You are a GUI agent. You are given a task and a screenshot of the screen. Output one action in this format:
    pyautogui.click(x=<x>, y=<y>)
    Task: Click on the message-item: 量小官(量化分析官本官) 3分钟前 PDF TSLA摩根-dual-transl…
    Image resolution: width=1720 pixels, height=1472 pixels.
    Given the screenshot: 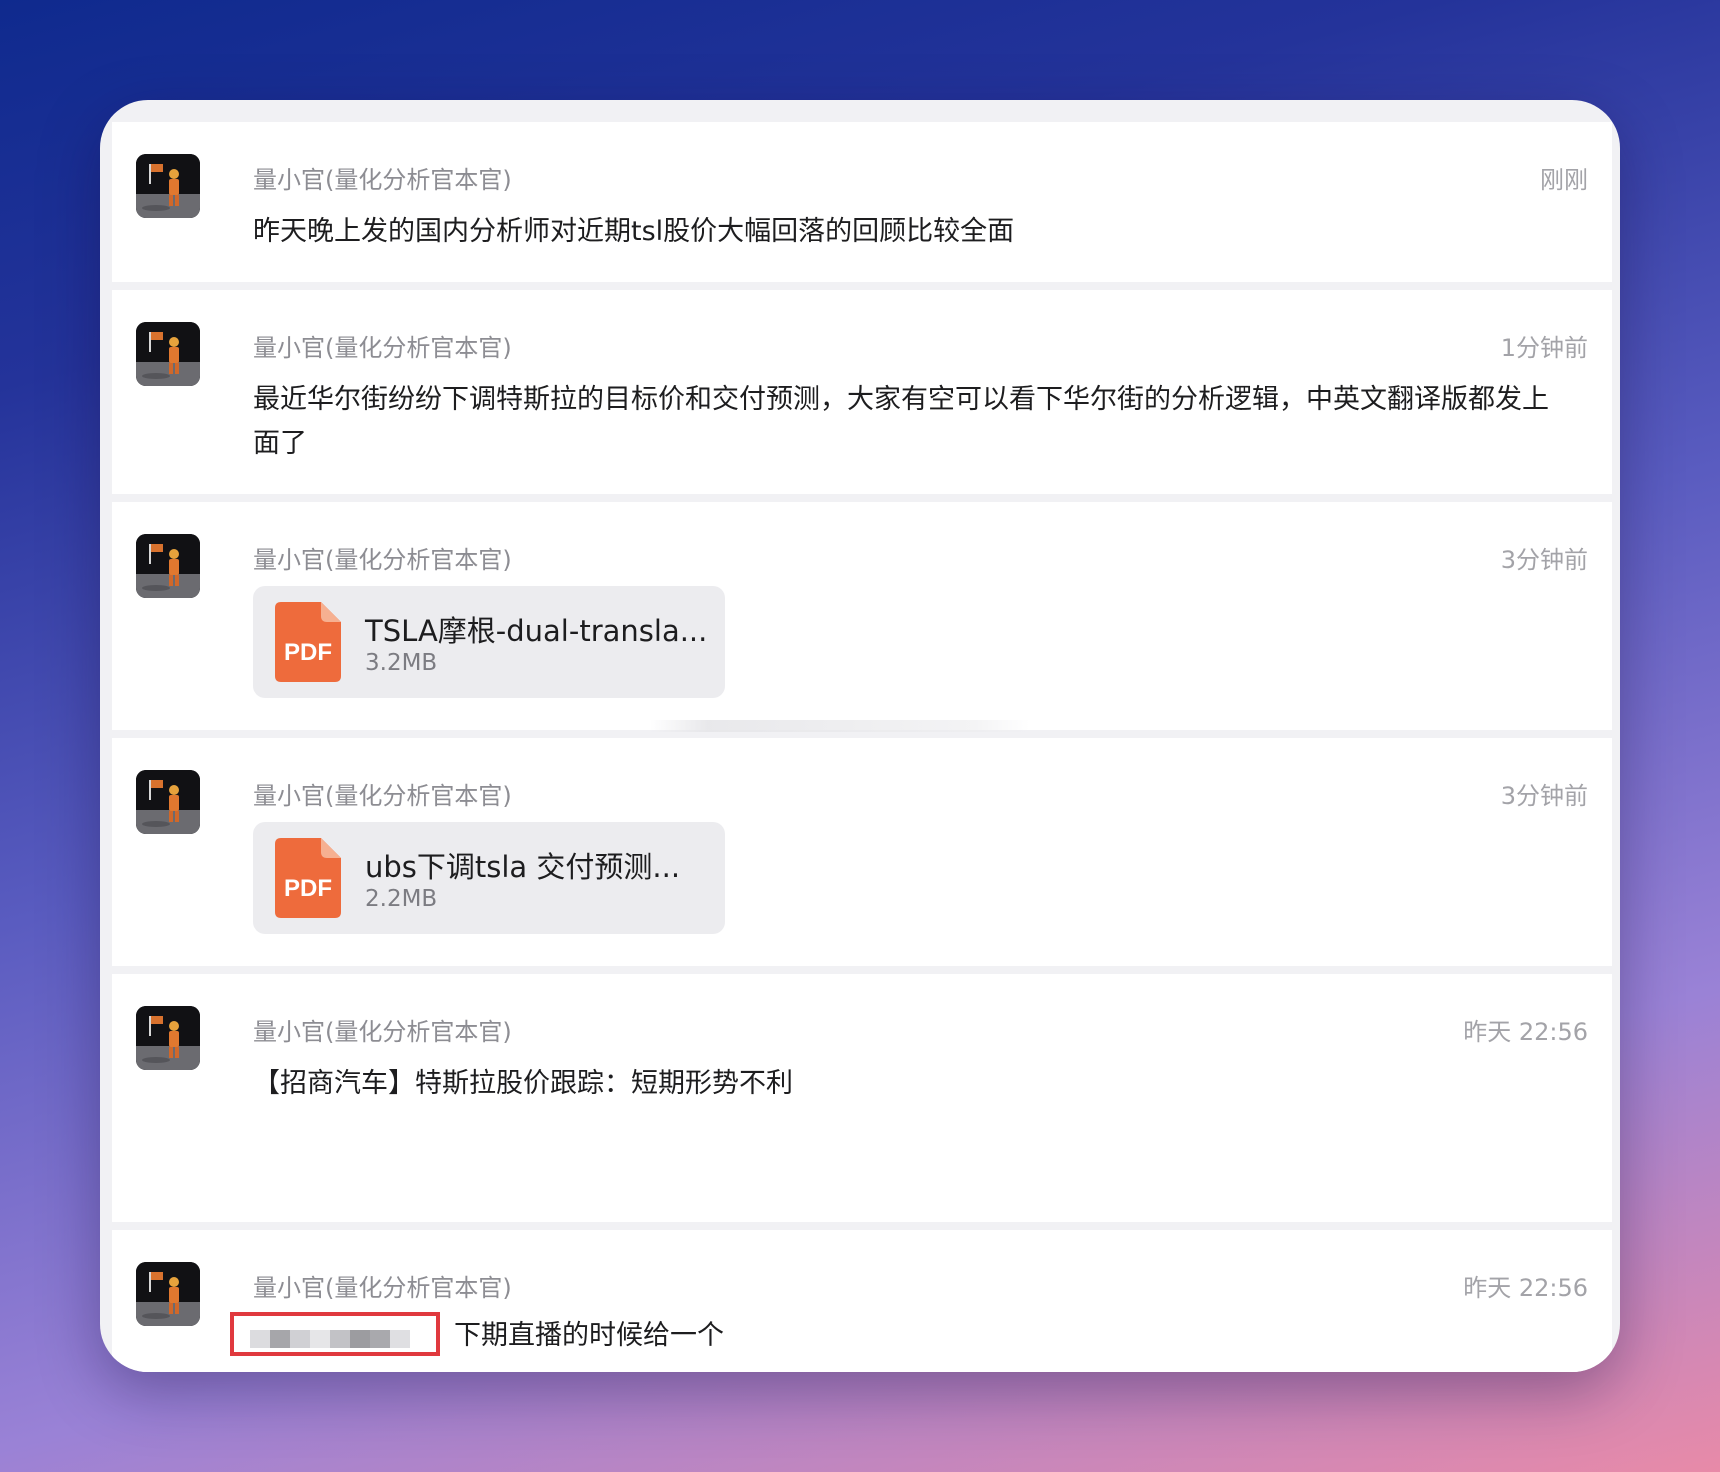 What is the action you would take?
    pyautogui.click(x=862, y=616)
    